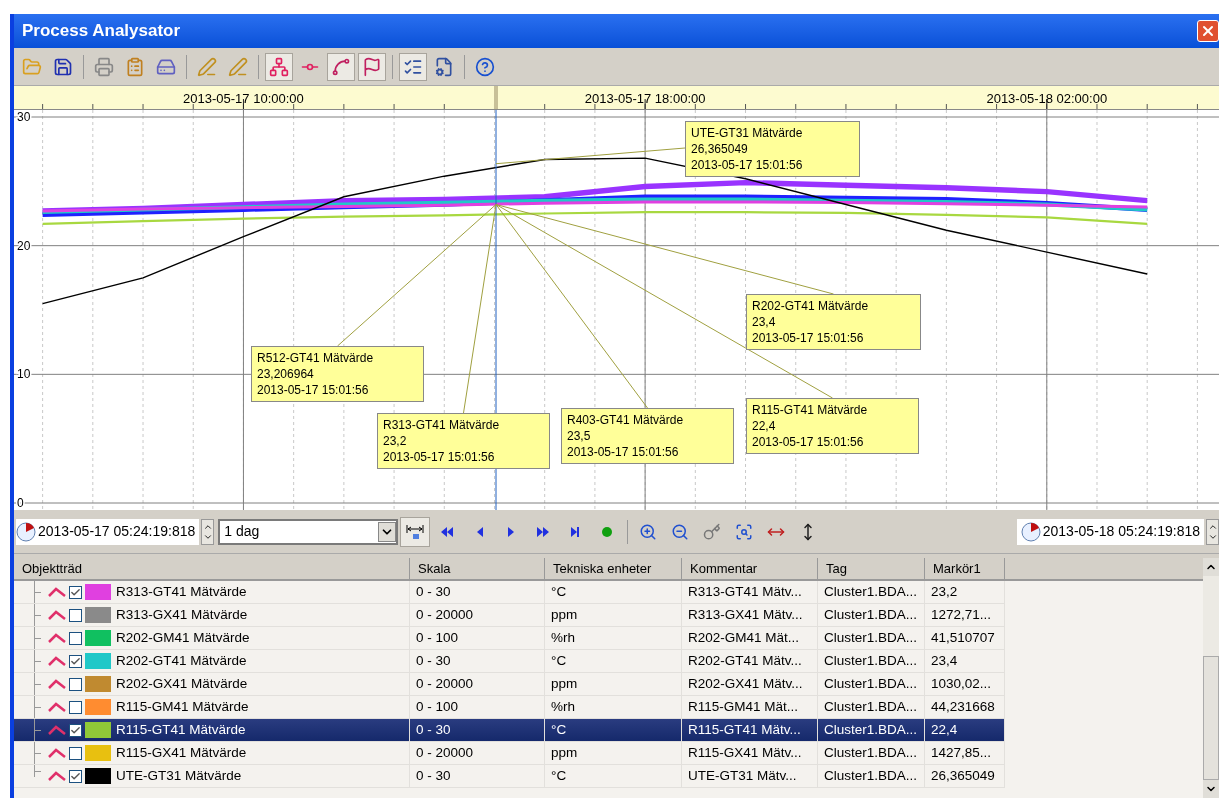  I want to click on table-cell-text: R202-GX41 Mätvärde, so click(182, 683).